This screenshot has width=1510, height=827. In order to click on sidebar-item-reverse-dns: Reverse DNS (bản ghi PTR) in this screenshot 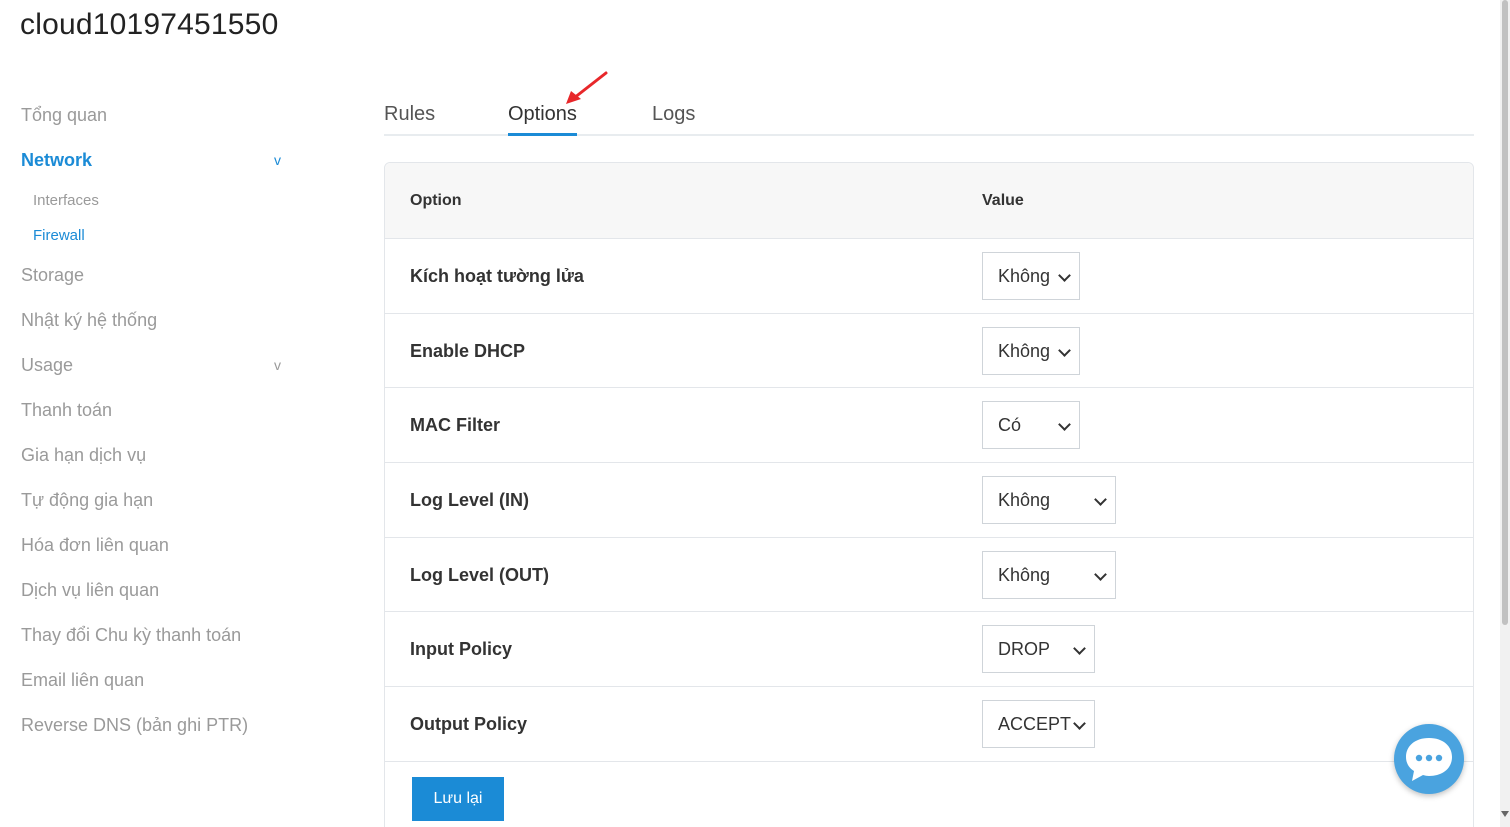, I will do `click(150, 725)`.